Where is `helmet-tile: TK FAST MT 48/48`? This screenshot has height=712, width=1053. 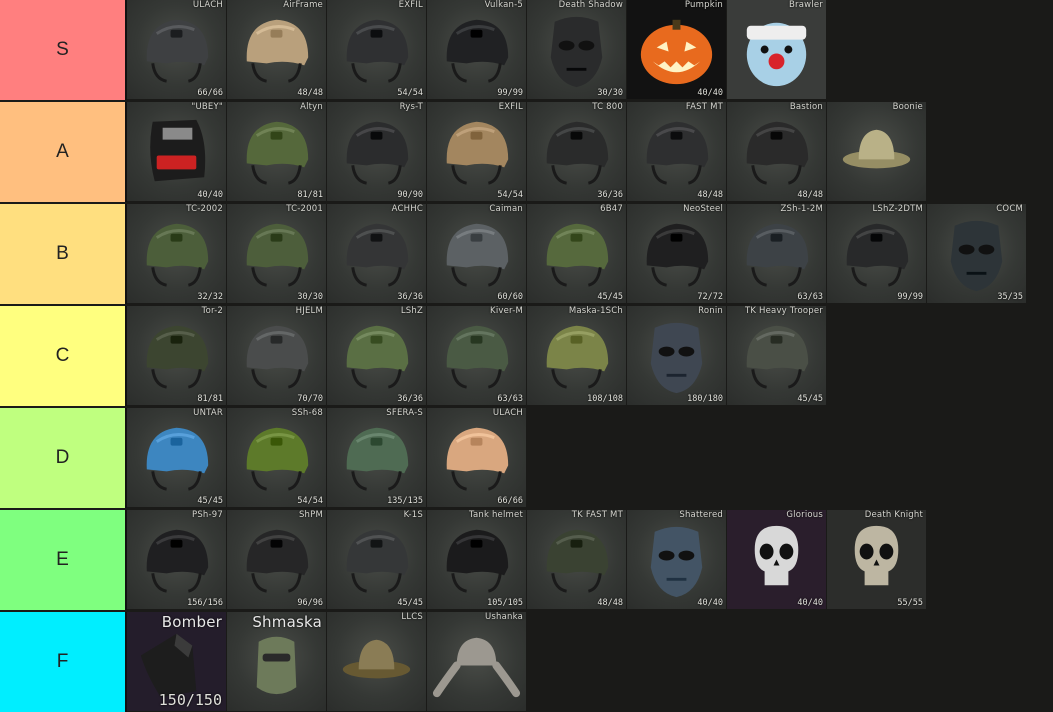 helmet-tile: TK FAST MT 48/48 is located at coordinates (576, 559).